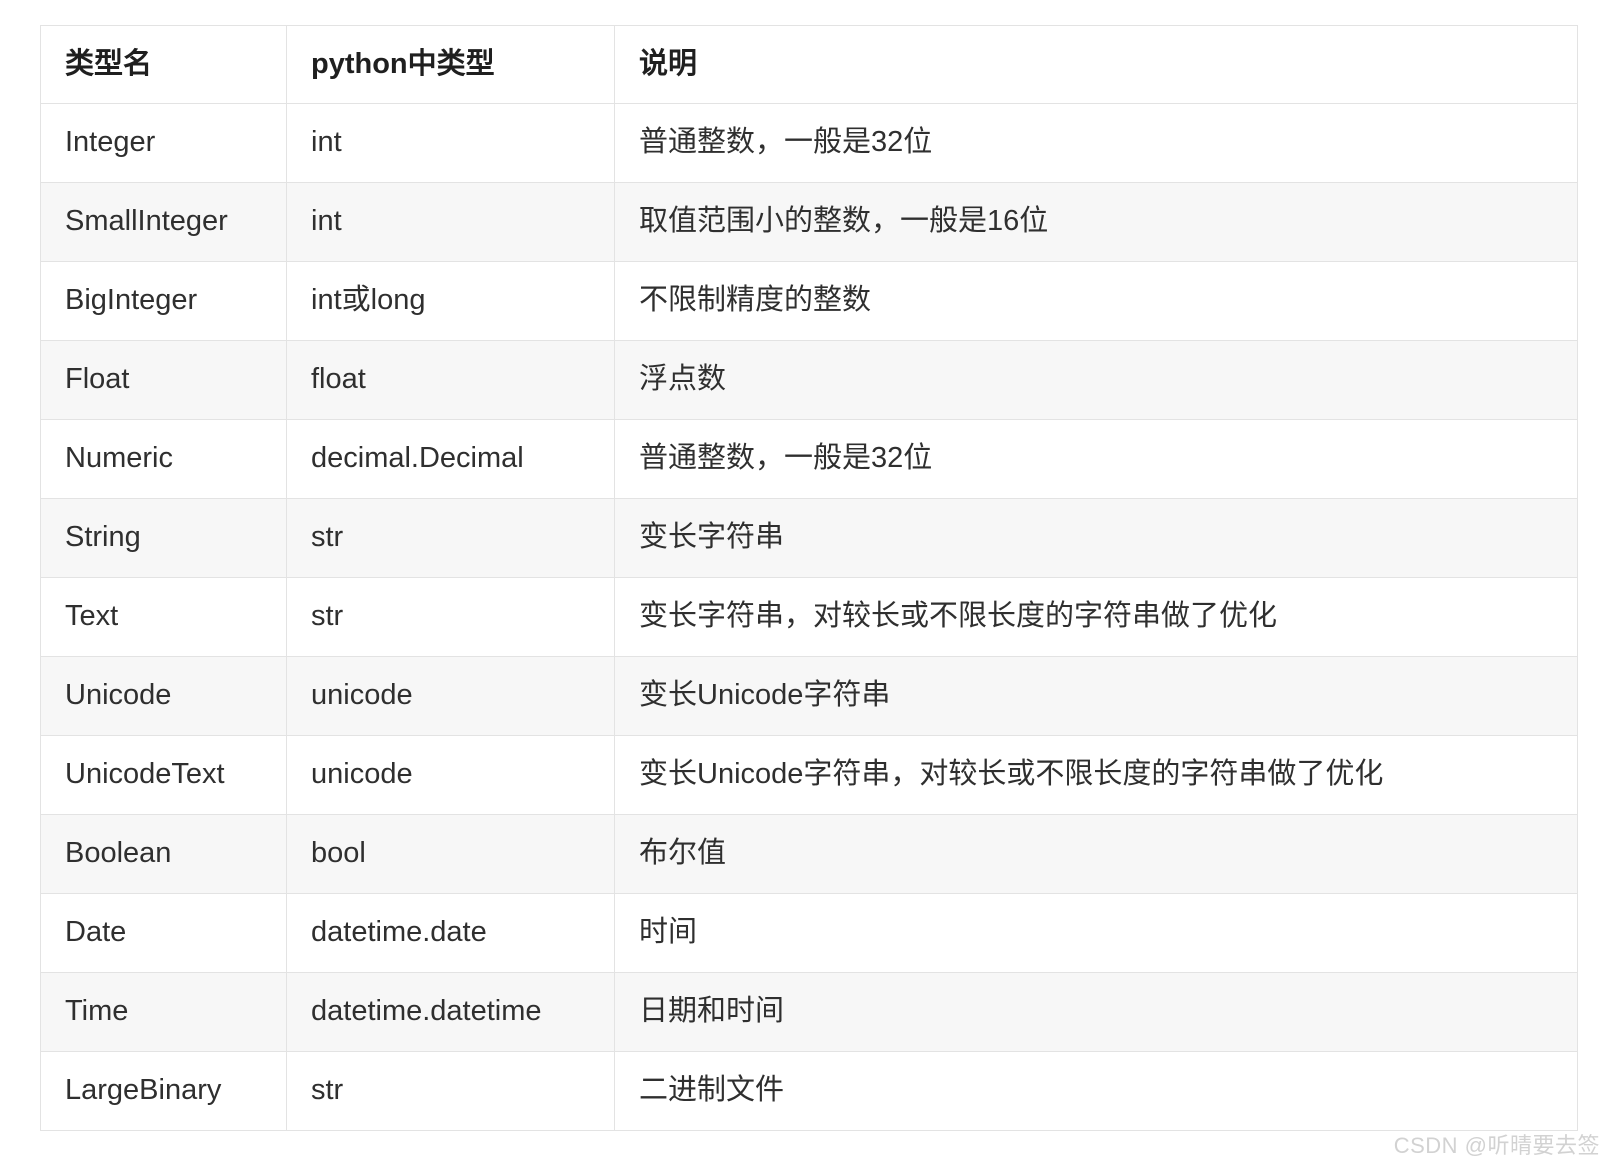 The height and width of the screenshot is (1162, 1612). Describe the element at coordinates (163, 696) in the screenshot. I see `cell-type-name: Unicode` at that location.